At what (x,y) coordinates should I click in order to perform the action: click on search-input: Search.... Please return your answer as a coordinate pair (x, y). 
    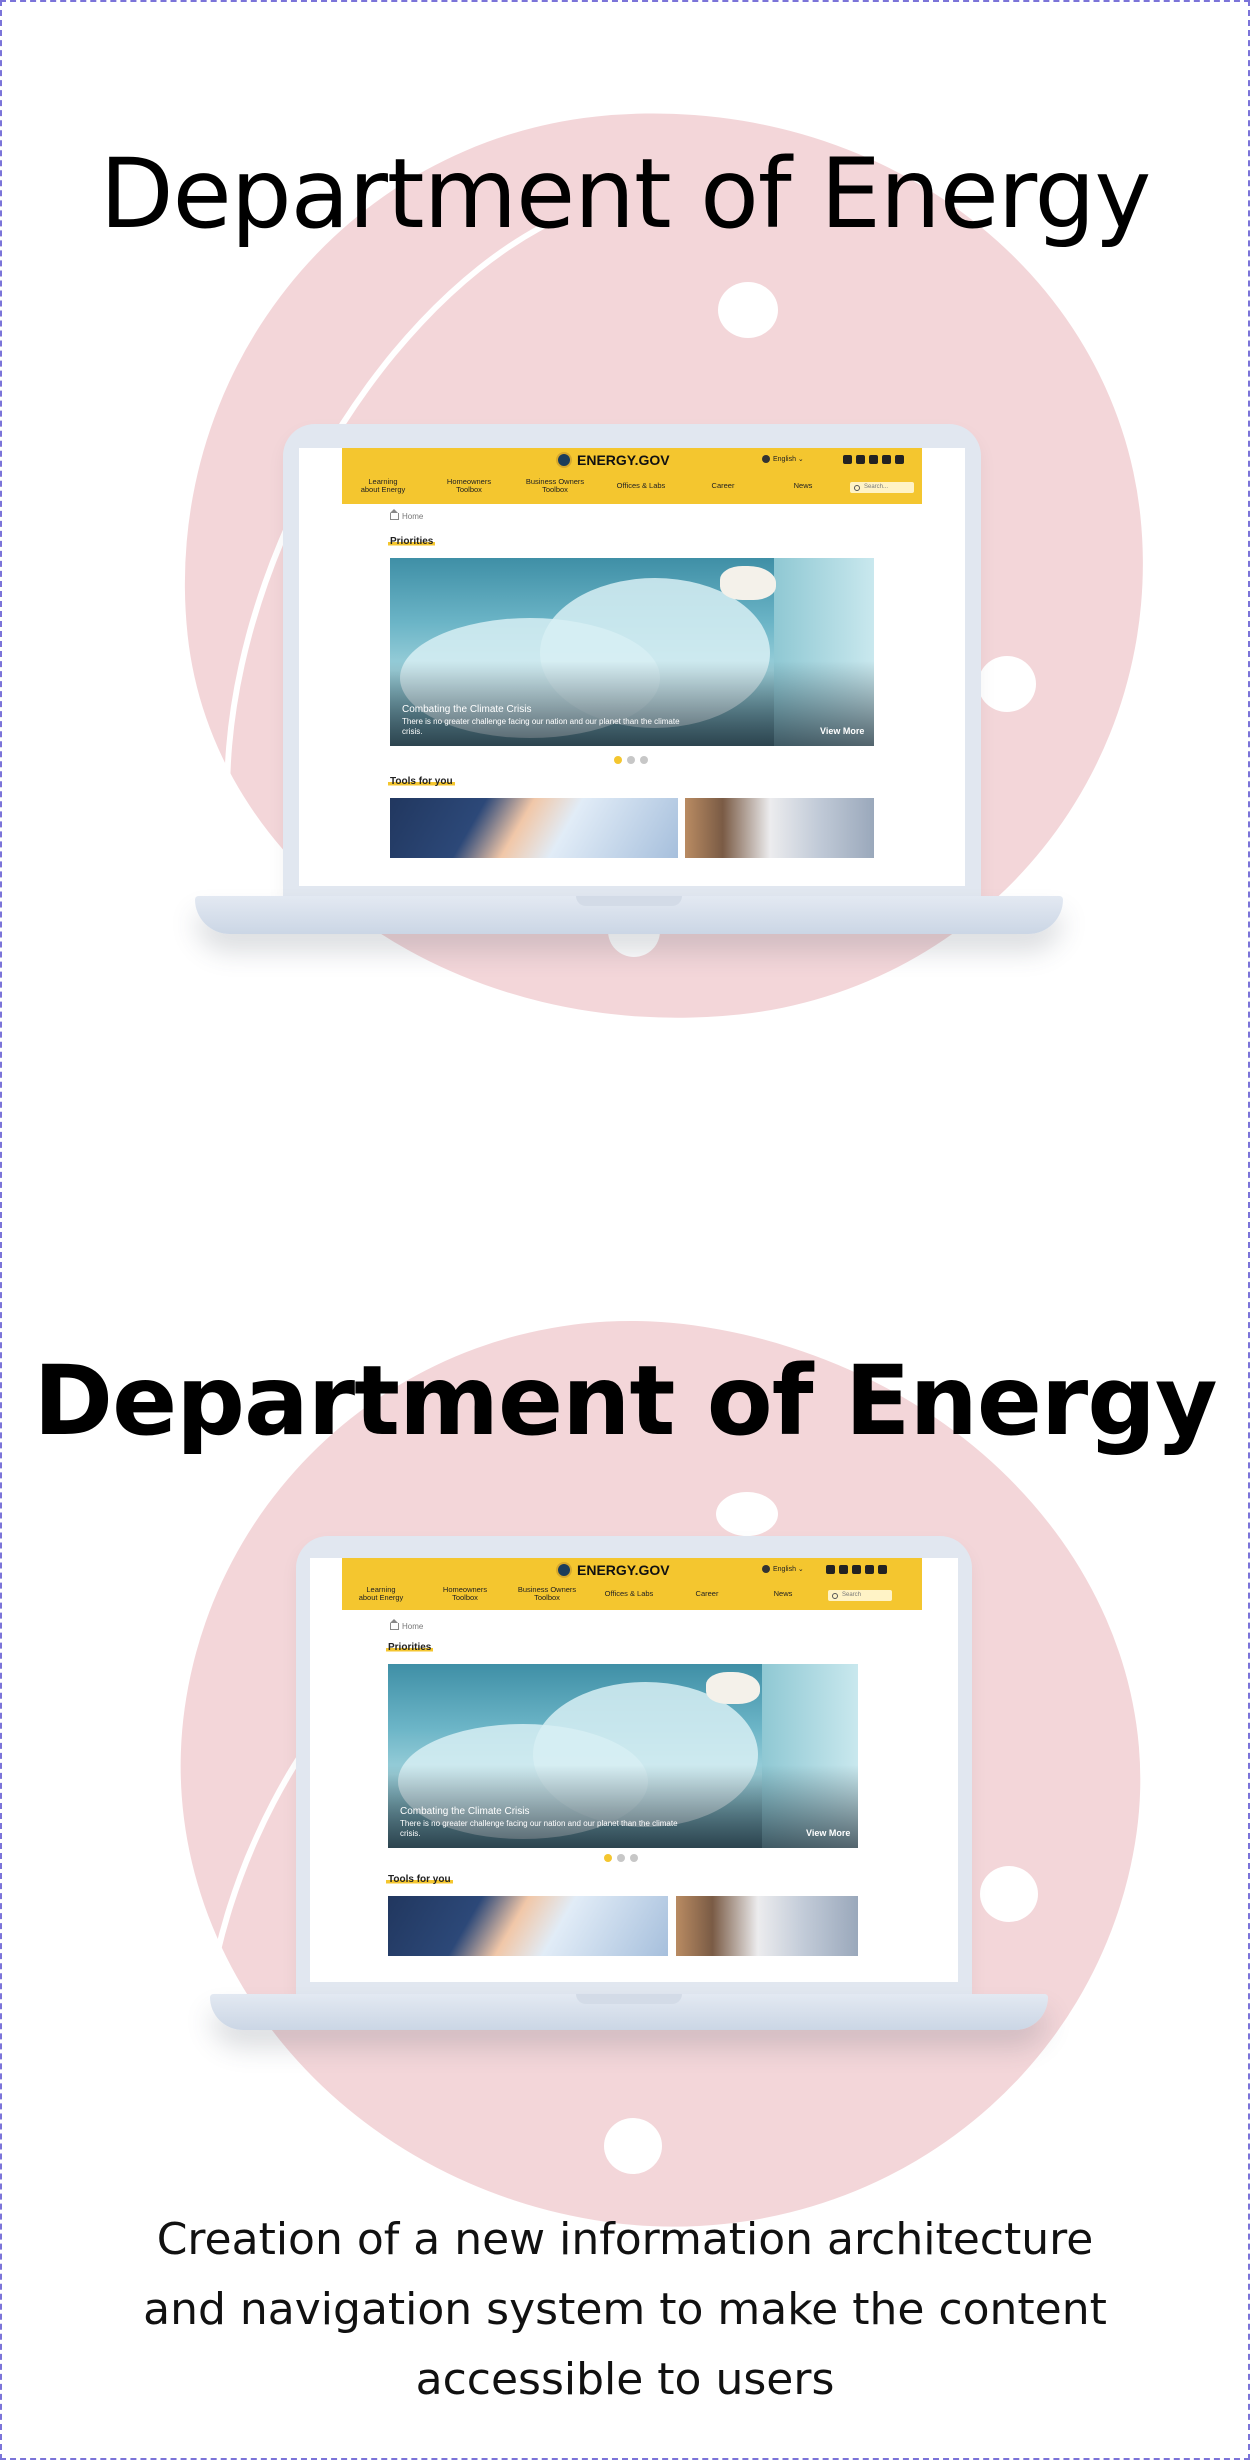
    Looking at the image, I should click on (882, 487).